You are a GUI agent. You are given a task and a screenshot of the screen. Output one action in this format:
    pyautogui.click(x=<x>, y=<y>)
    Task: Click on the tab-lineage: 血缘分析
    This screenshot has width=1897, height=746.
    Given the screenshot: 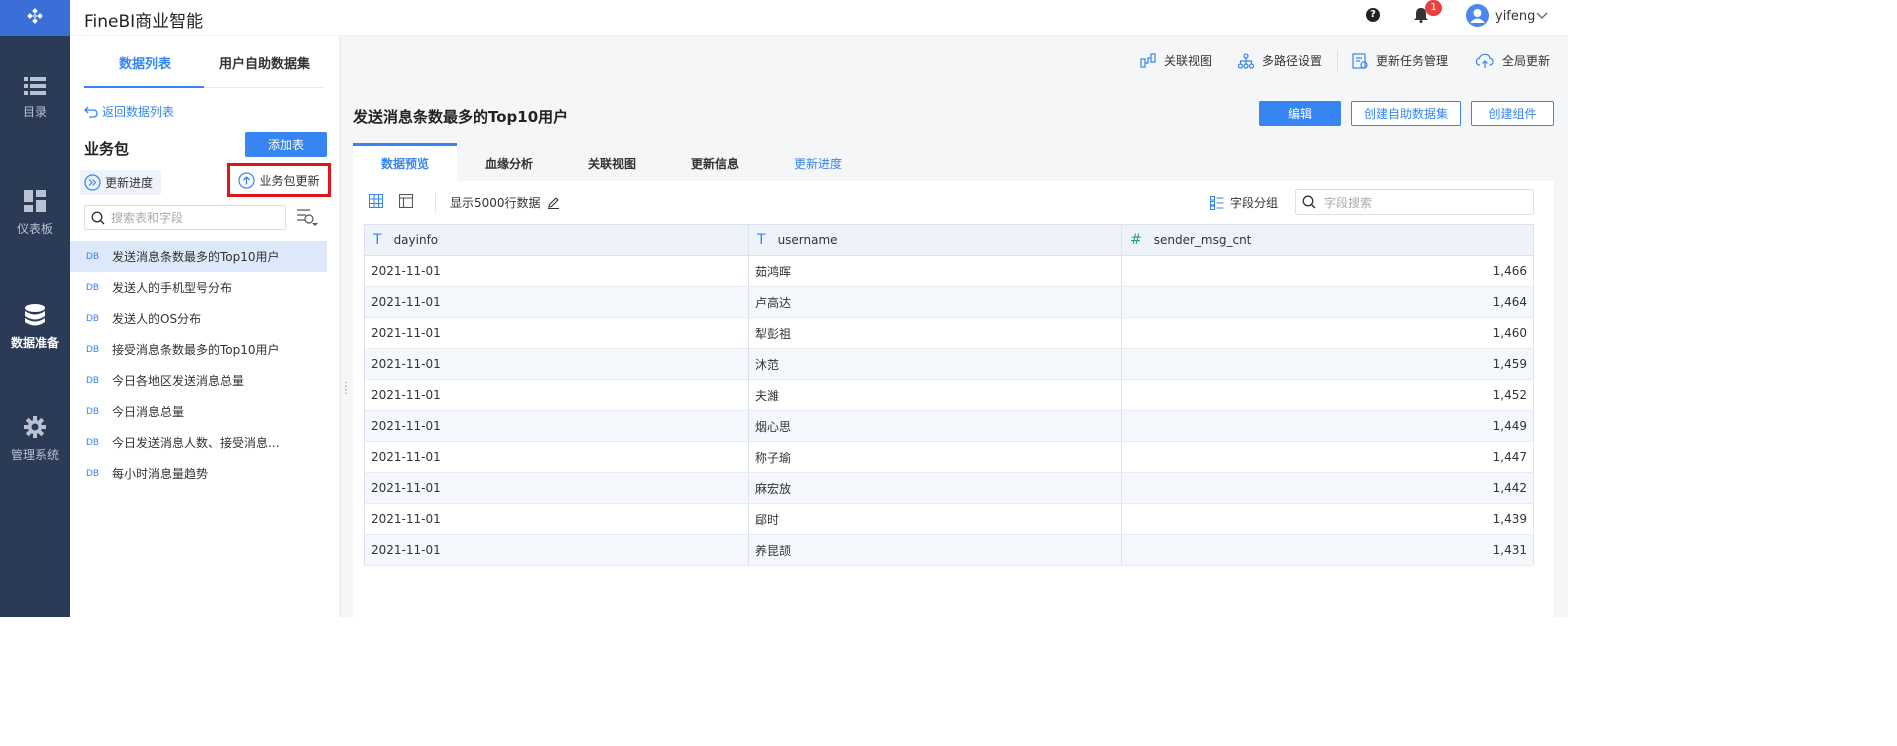 What is the action you would take?
    pyautogui.click(x=509, y=162)
    